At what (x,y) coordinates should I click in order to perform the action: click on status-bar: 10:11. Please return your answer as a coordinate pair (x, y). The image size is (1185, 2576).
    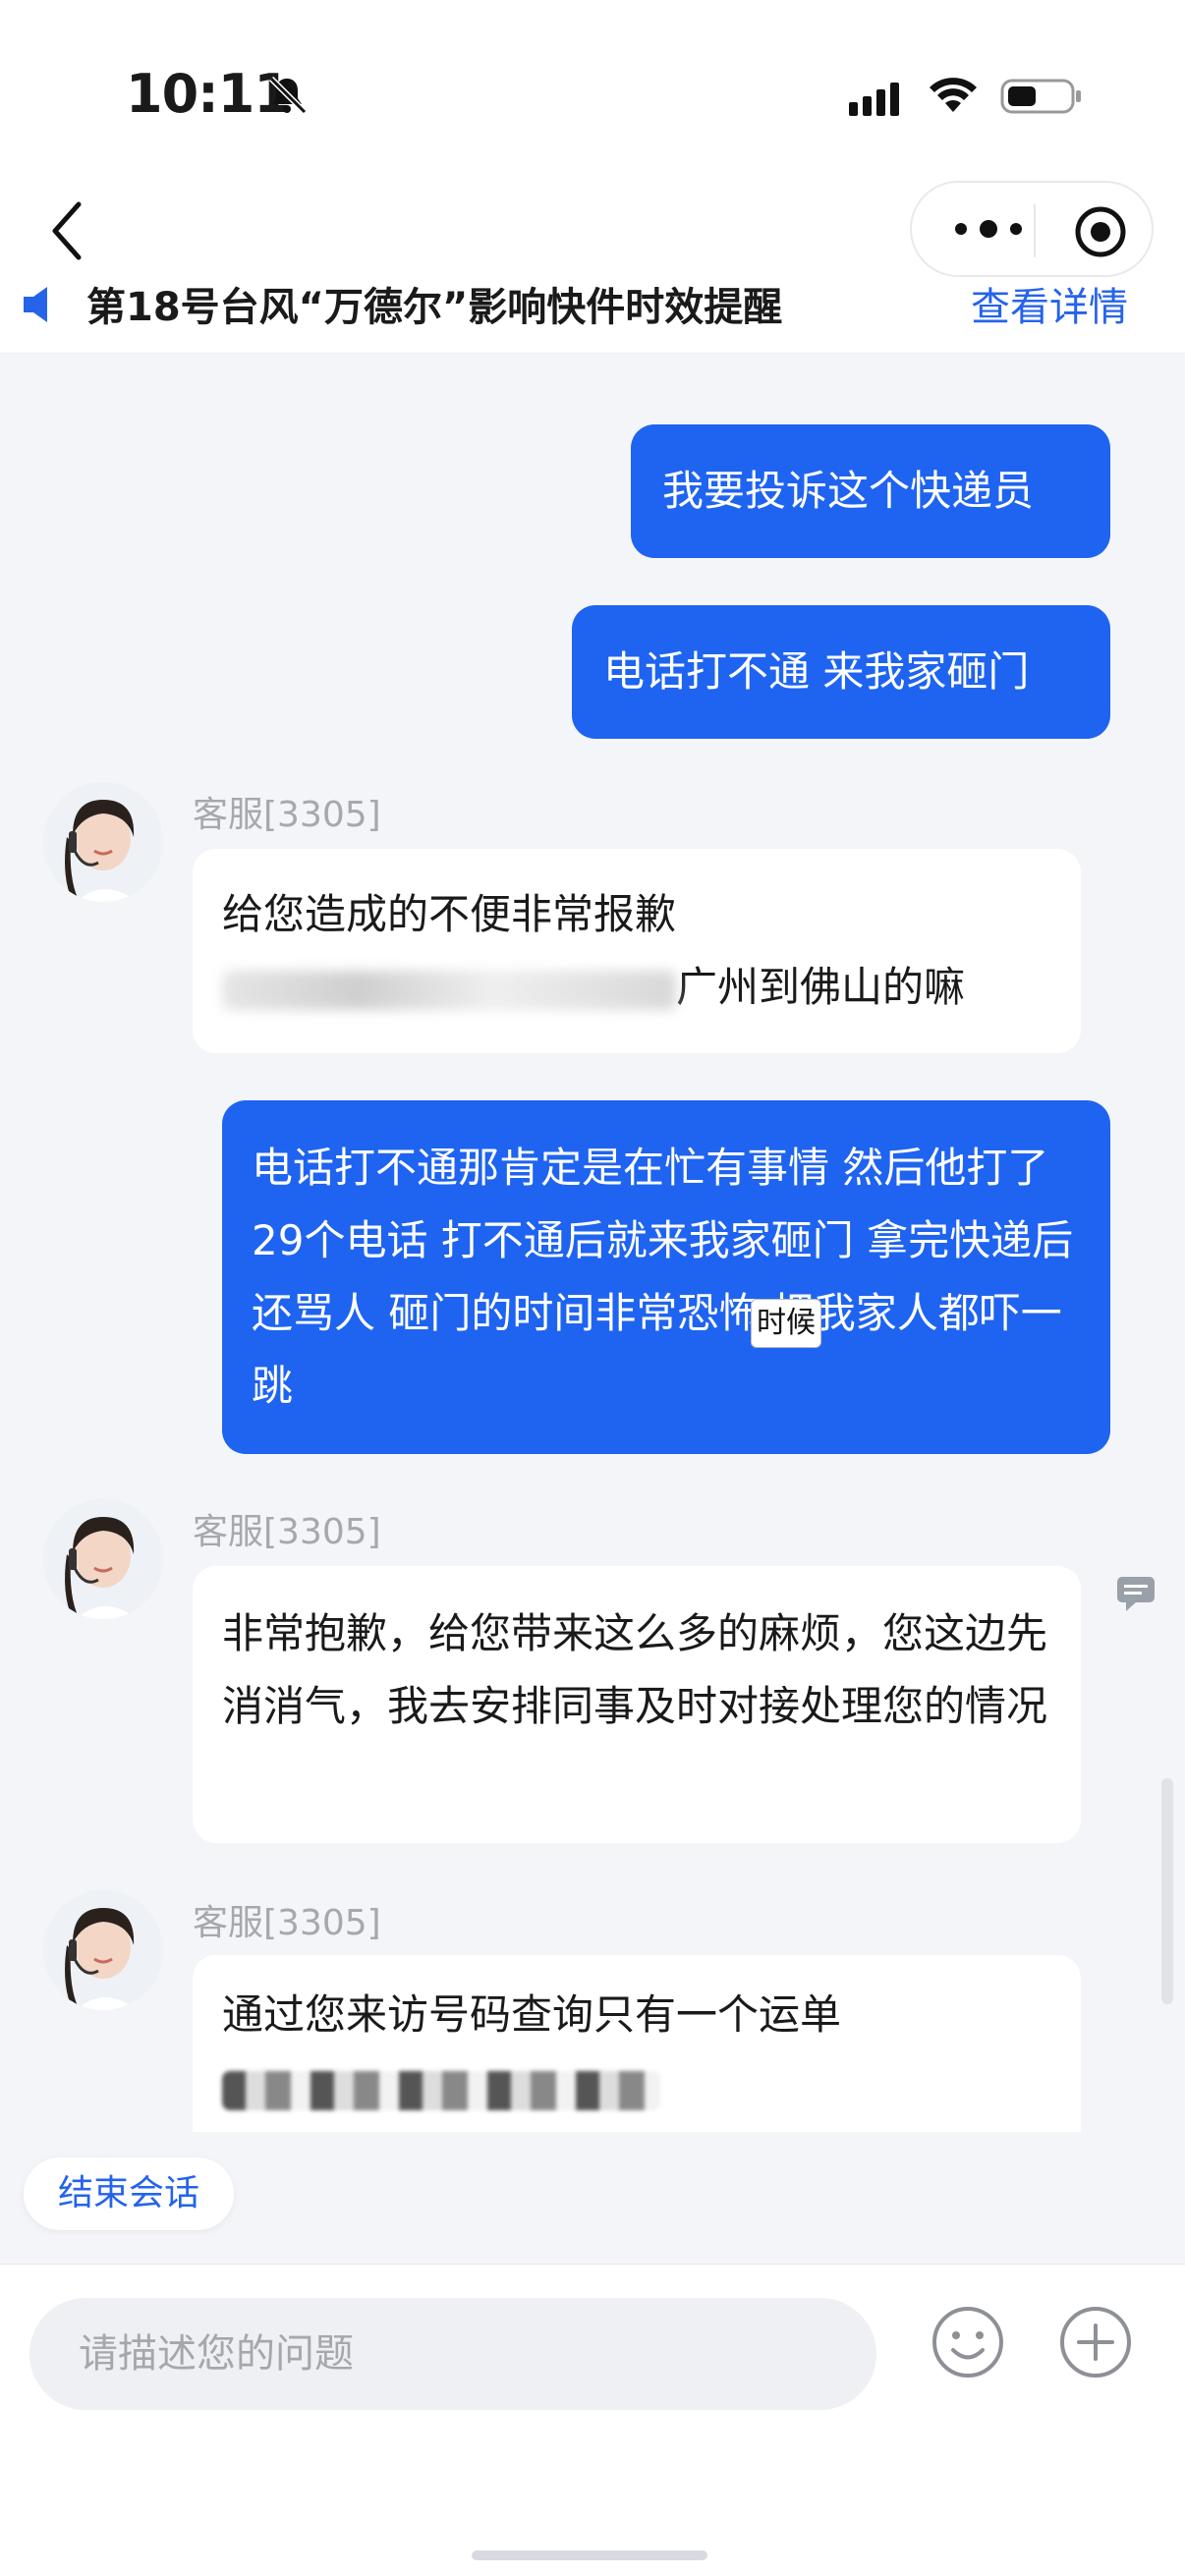
    Looking at the image, I should click on (592, 93).